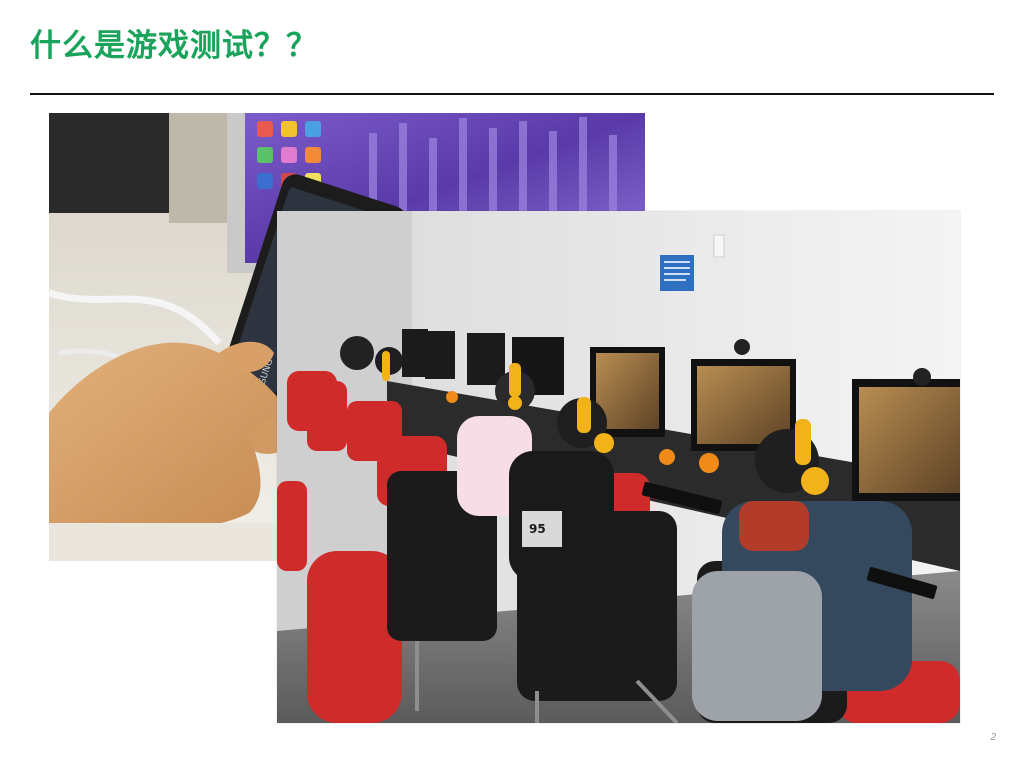  Describe the element at coordinates (174, 46) in the screenshot. I see `slide-title: 什么是游戏测试？？` at that location.